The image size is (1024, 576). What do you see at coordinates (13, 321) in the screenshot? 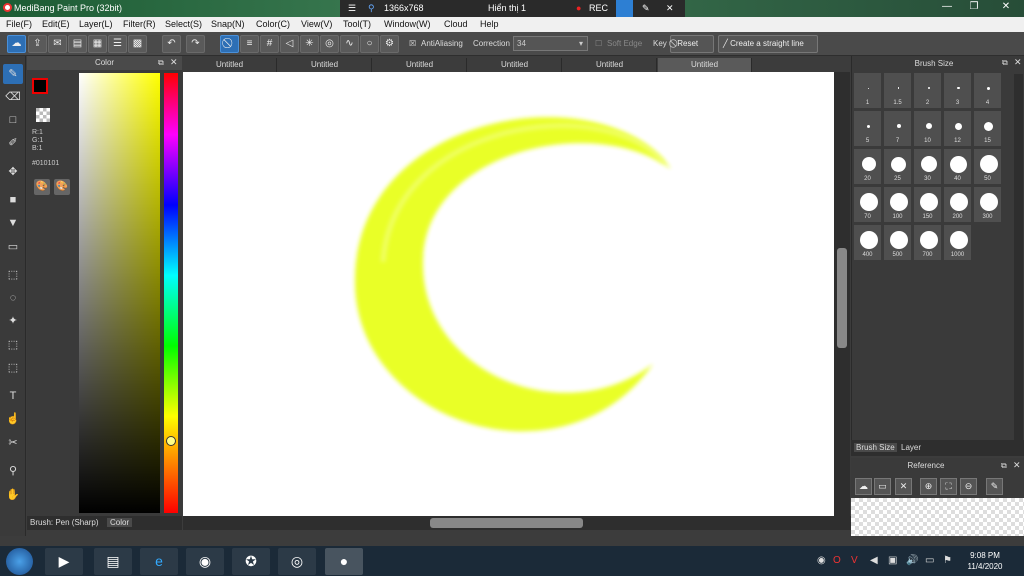
I see `magic-wand-tool-icon: ✦` at bounding box center [13, 321].